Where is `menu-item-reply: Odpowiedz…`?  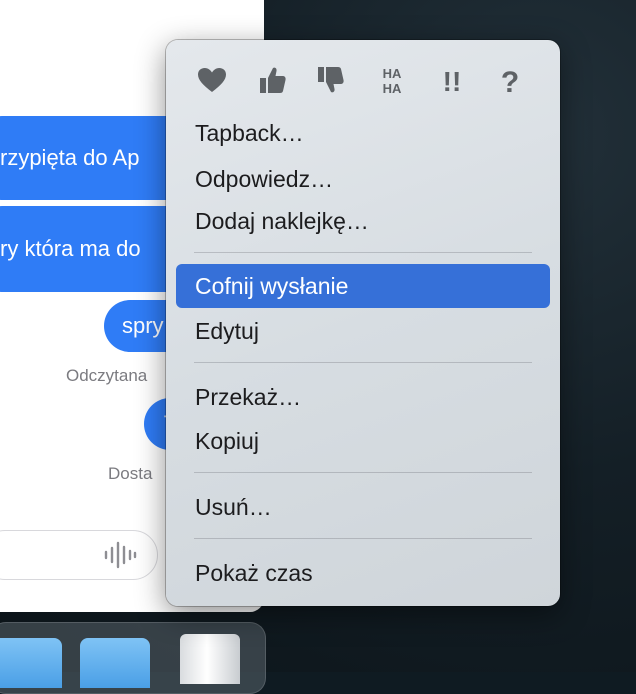
menu-item-reply: Odpowiedz… is located at coordinates (363, 179).